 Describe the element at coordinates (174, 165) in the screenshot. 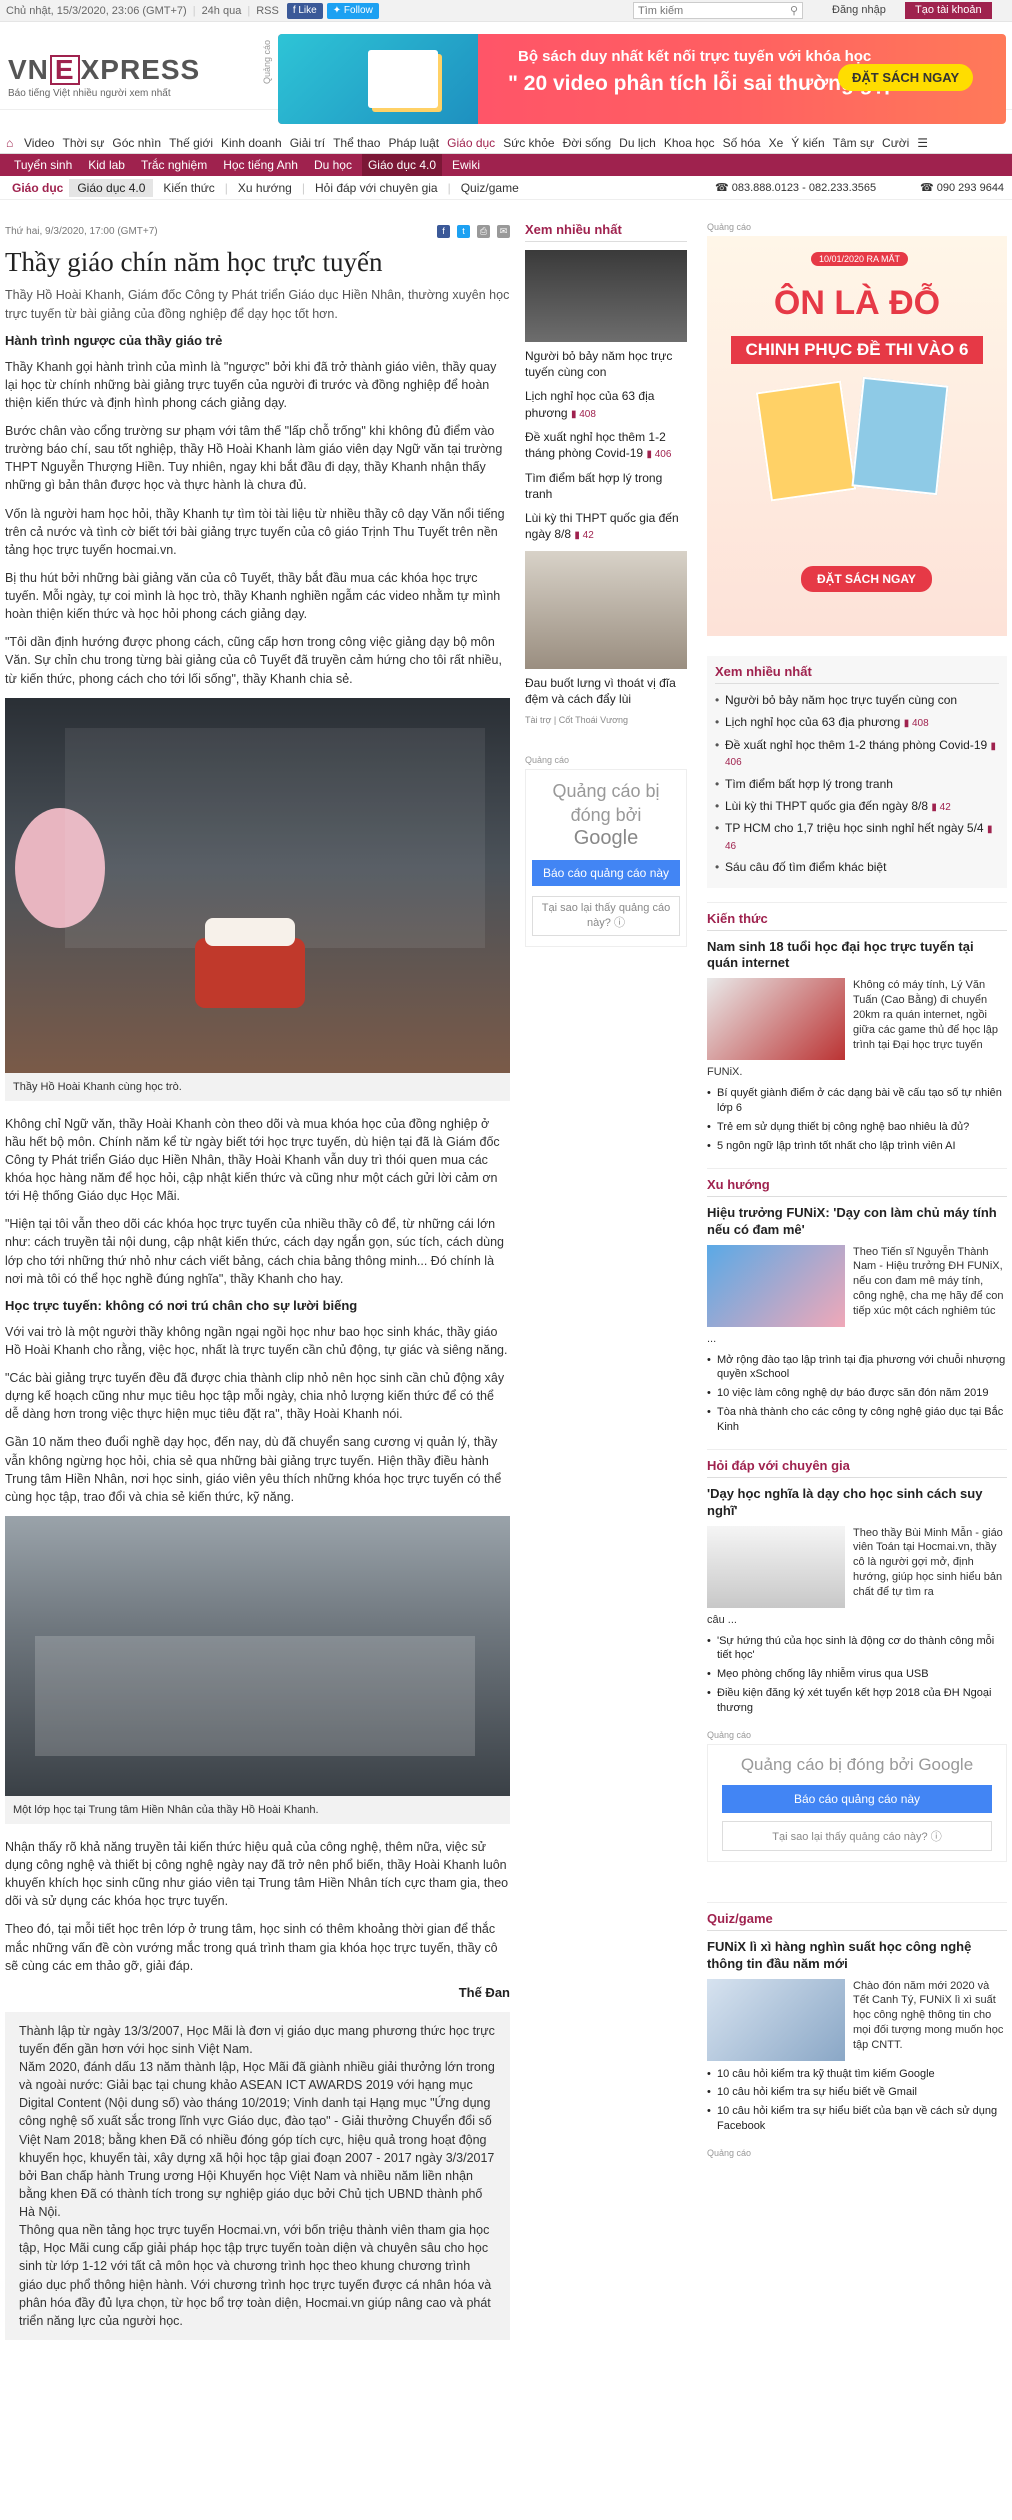

I see `subnav-item-trac-nghiem: Trắc nghiệm` at that location.